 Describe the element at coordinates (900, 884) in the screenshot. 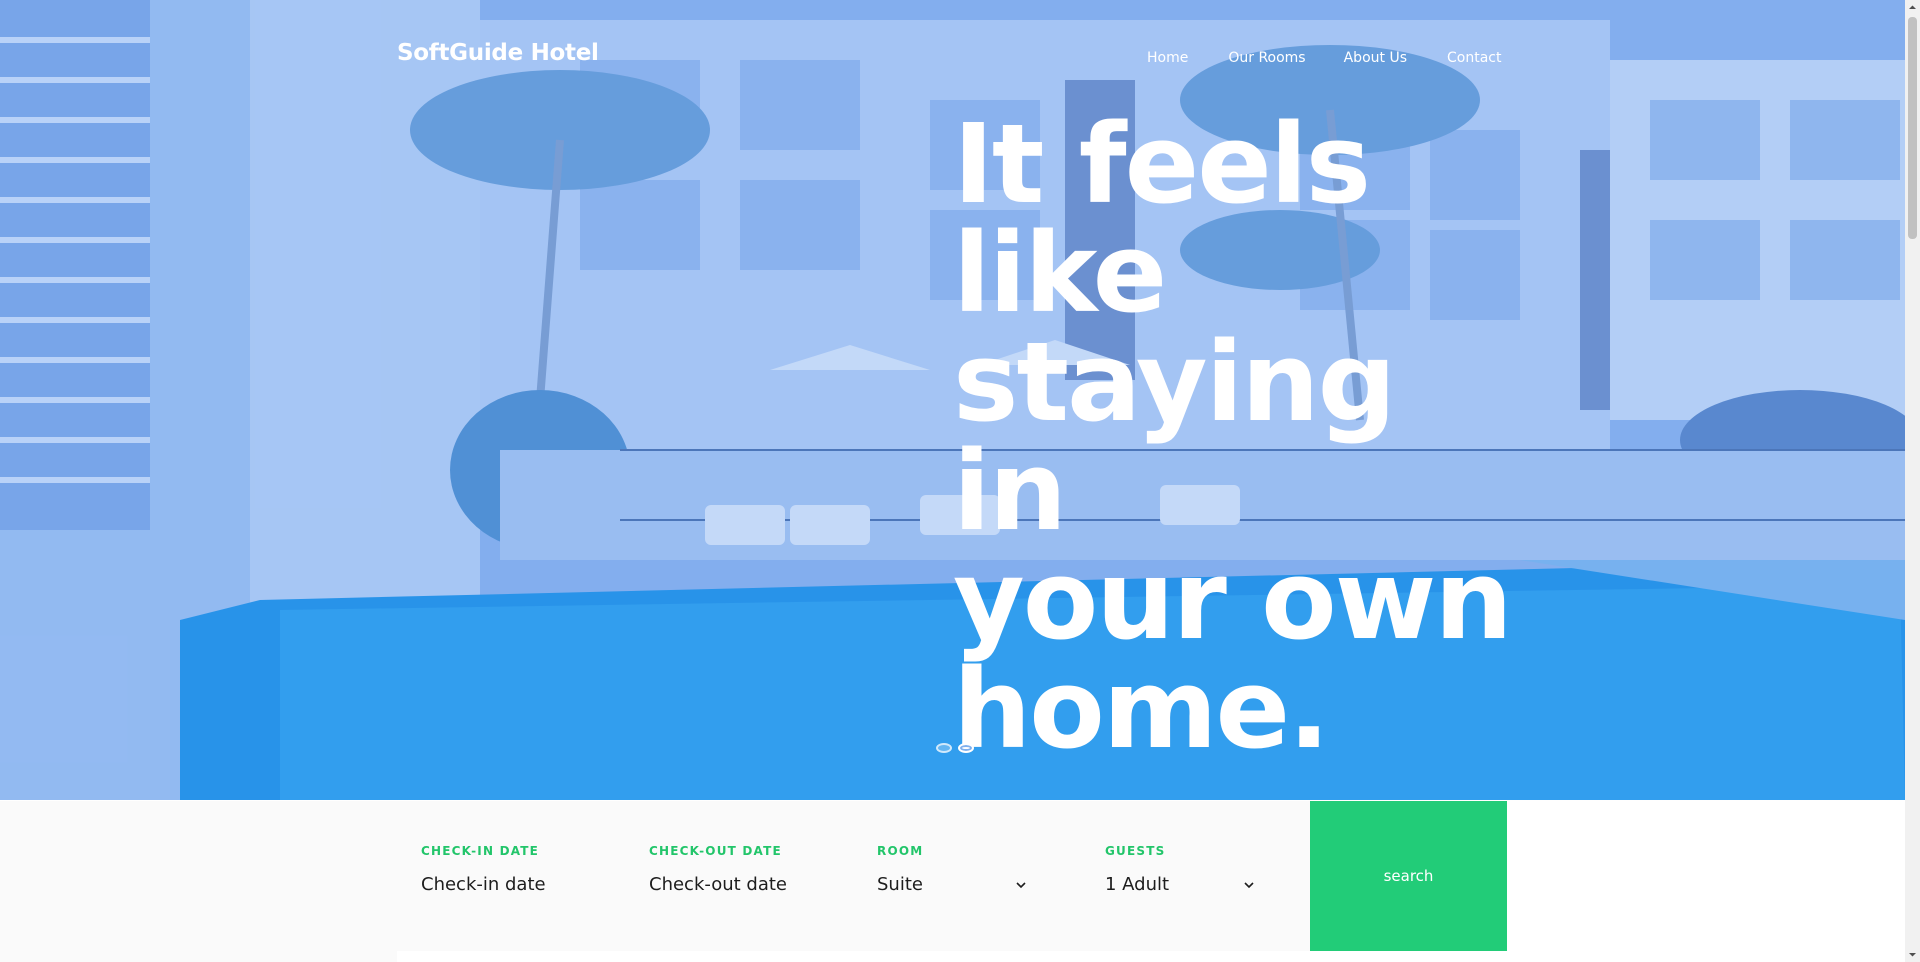

I see `room-selected-value: Suite` at that location.